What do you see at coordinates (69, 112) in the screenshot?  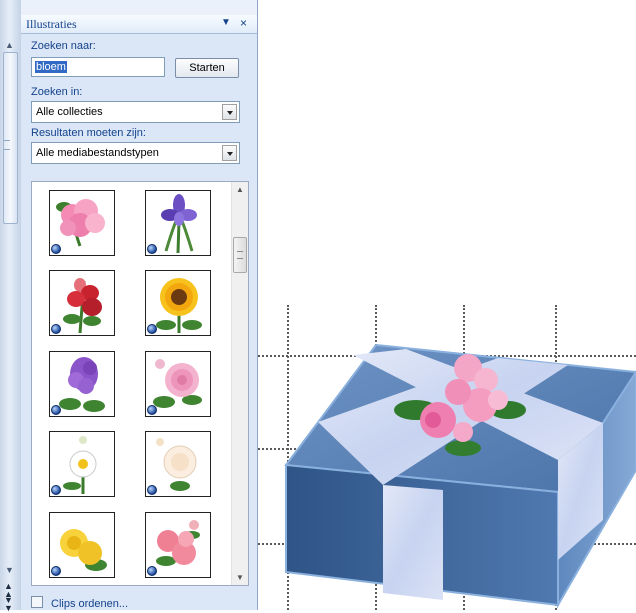 I see `search-in-value: Alle collecties` at bounding box center [69, 112].